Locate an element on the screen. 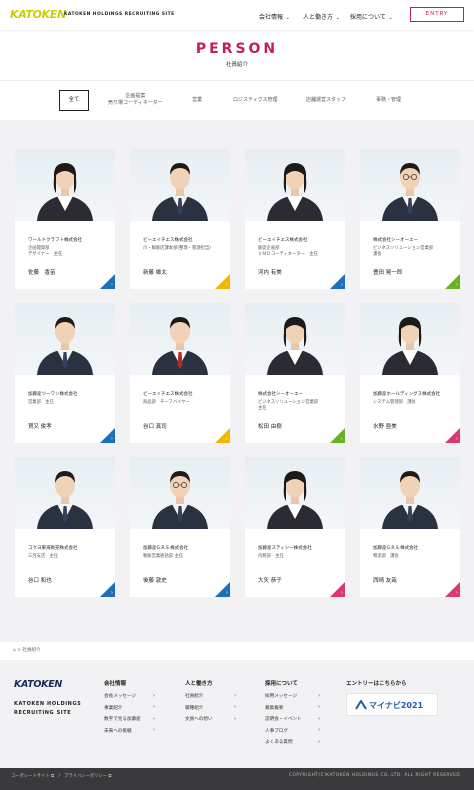 The height and width of the screenshot is (790, 474). footer-link: 採用メッセージ is located at coordinates (281, 696).